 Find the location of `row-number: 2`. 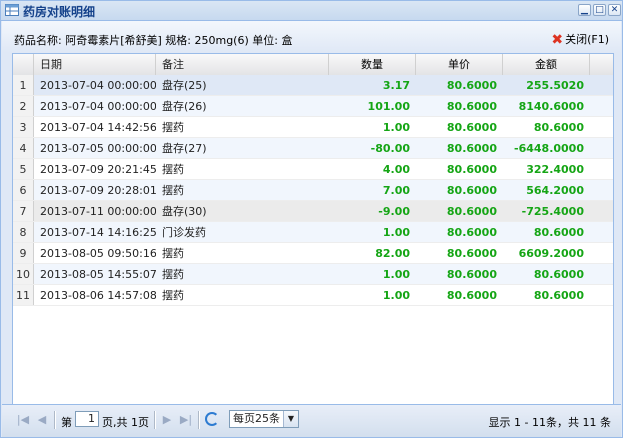

row-number: 2 is located at coordinates (23, 106).